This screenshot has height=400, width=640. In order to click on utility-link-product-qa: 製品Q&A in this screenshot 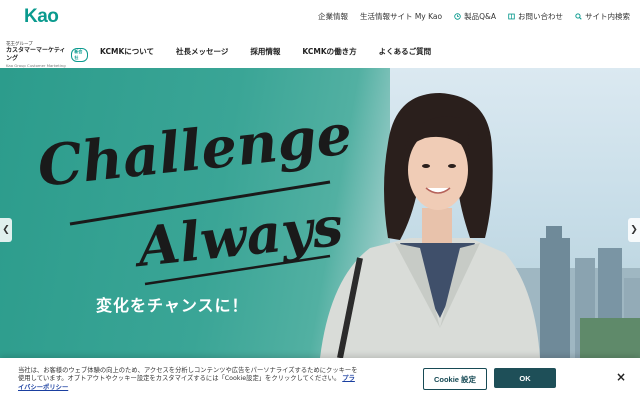, I will do `click(475, 16)`.